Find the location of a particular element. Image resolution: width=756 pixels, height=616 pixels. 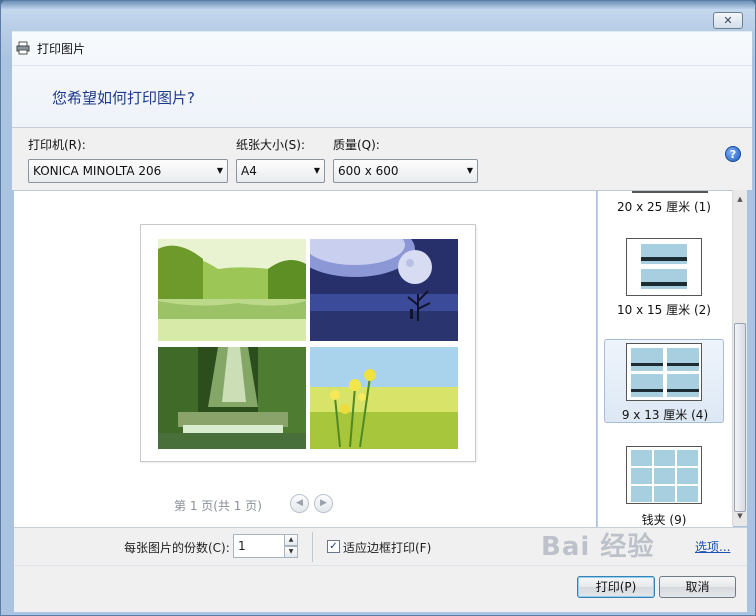

chevron-left-icon: ◀ is located at coordinates (299, 503).